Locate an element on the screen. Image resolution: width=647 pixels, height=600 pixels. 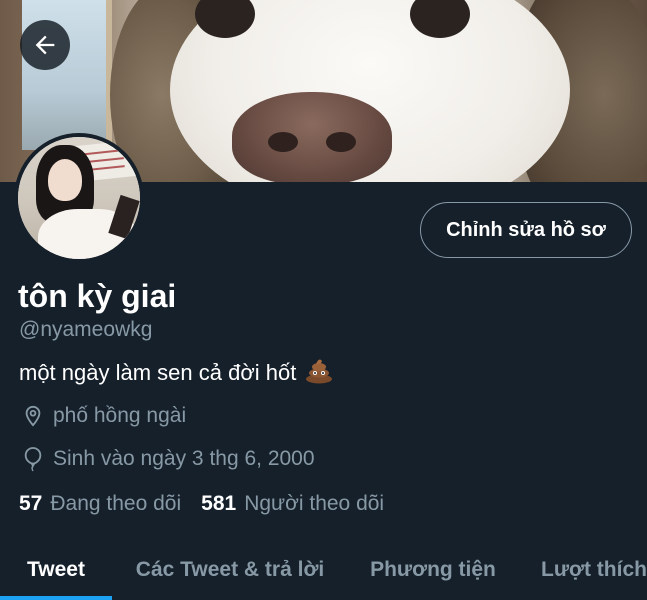
birthday-text: Sinh vào ngày 3 thg 6, 2000 is located at coordinates (184, 458).